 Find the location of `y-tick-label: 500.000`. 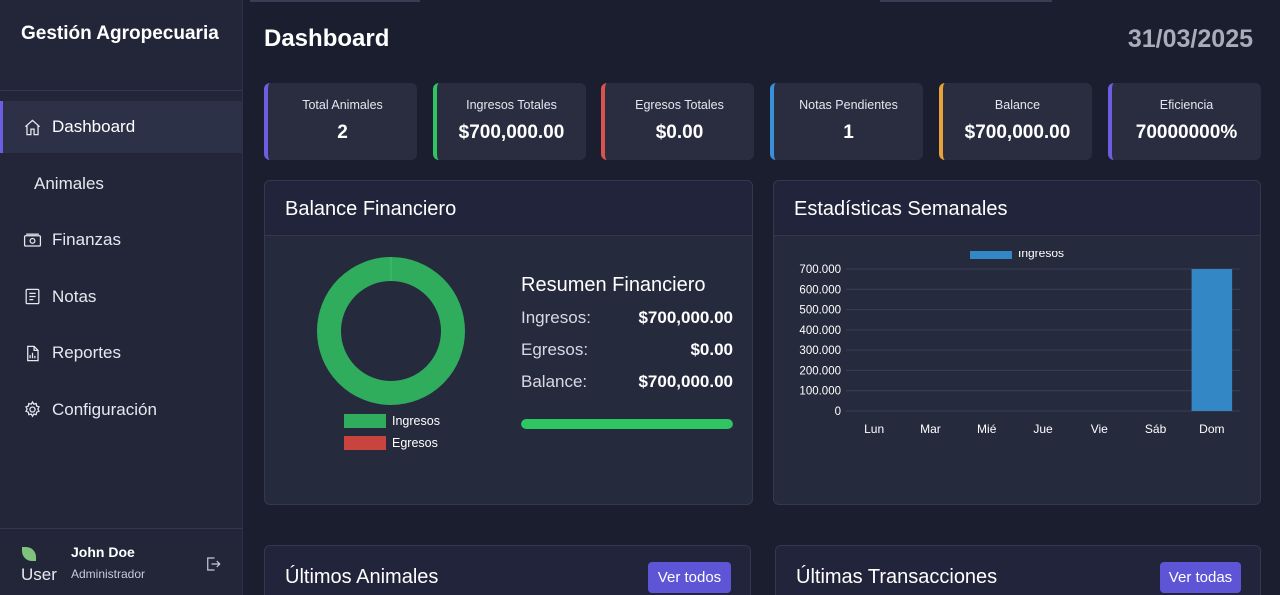

y-tick-label: 500.000 is located at coordinates (820, 311).